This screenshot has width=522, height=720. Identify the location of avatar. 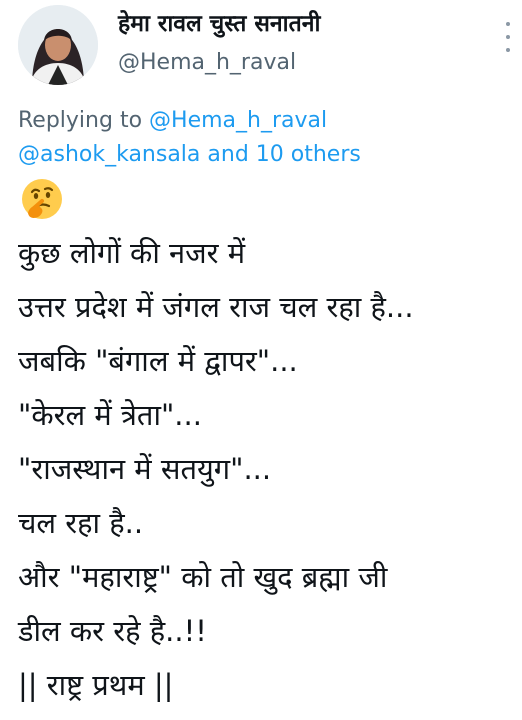
(58, 45).